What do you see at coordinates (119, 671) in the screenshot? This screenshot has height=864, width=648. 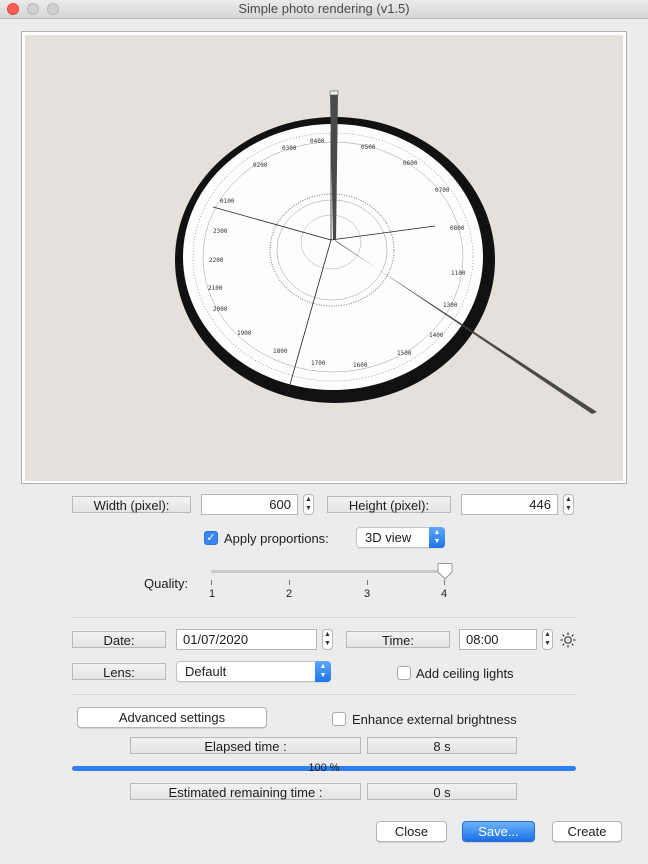 I see `lens-label: Lens:` at bounding box center [119, 671].